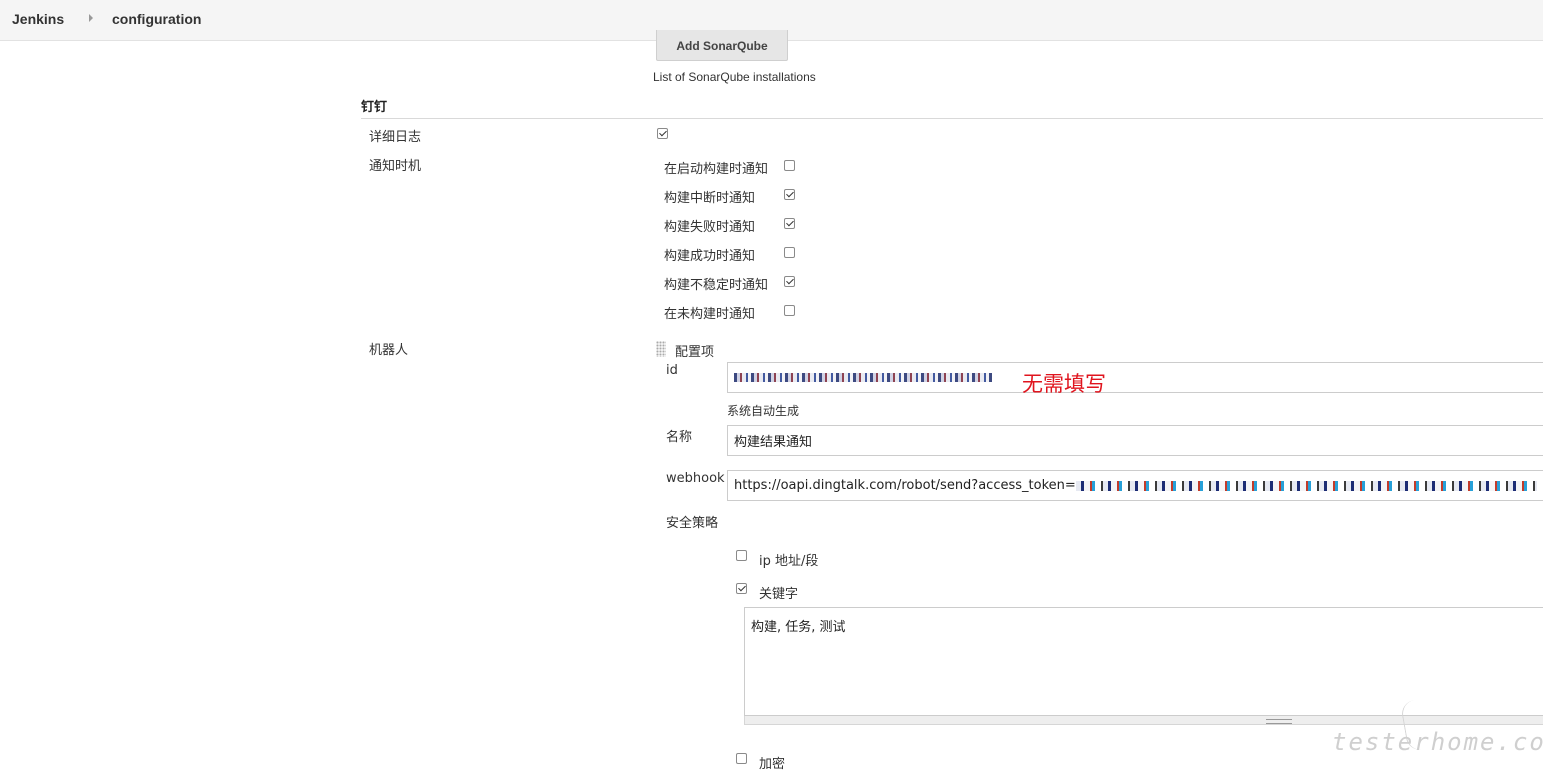 This screenshot has height=776, width=1543. I want to click on config-item-label: 配置项, so click(695, 352).